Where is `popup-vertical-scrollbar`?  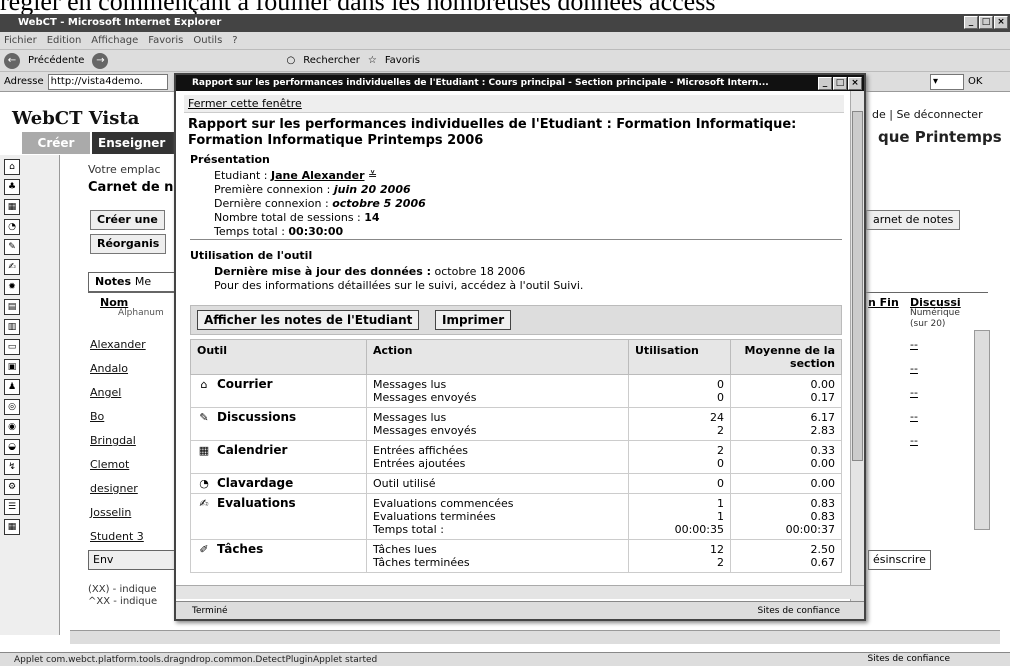 popup-vertical-scrollbar is located at coordinates (857, 346).